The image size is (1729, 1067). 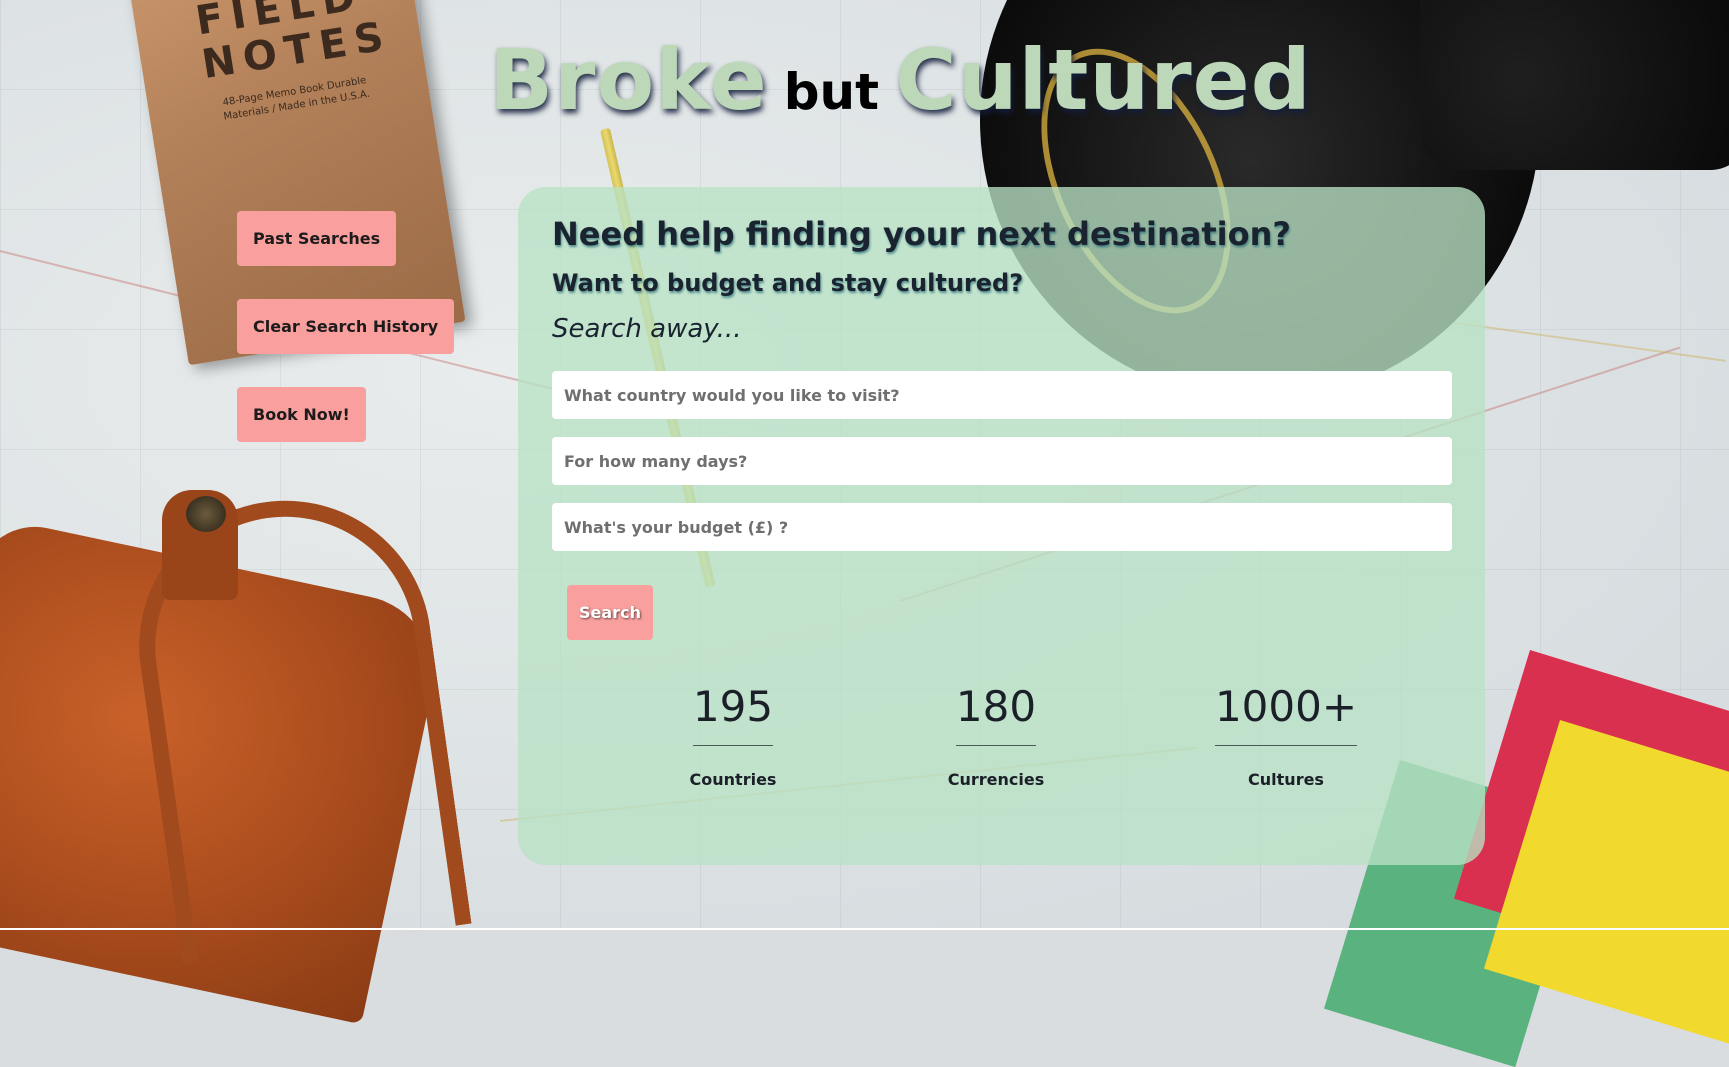 What do you see at coordinates (996, 712) in the screenshot?
I see `stat-value: 180` at bounding box center [996, 712].